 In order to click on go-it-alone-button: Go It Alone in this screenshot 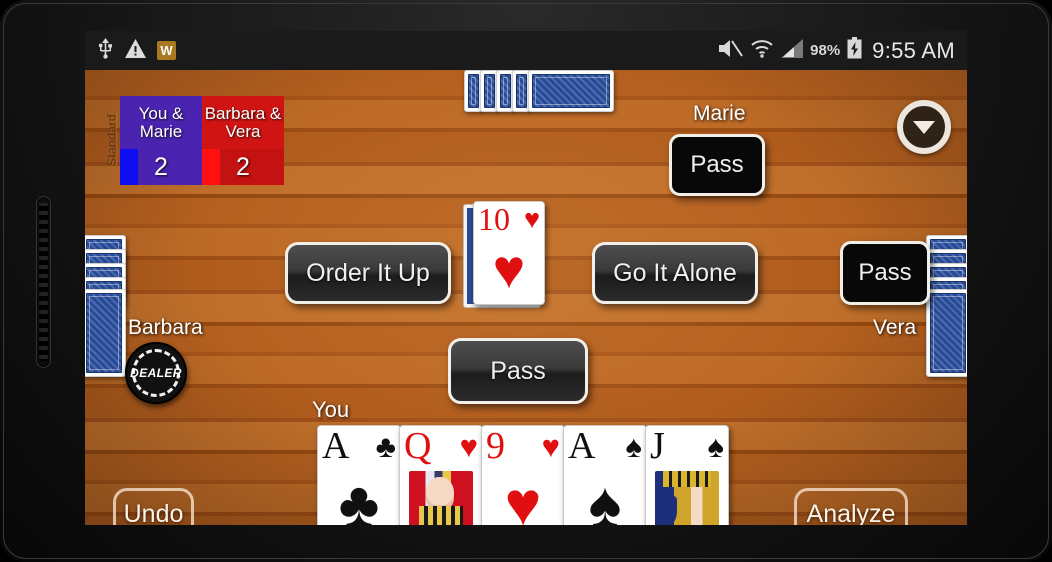, I will do `click(675, 273)`.